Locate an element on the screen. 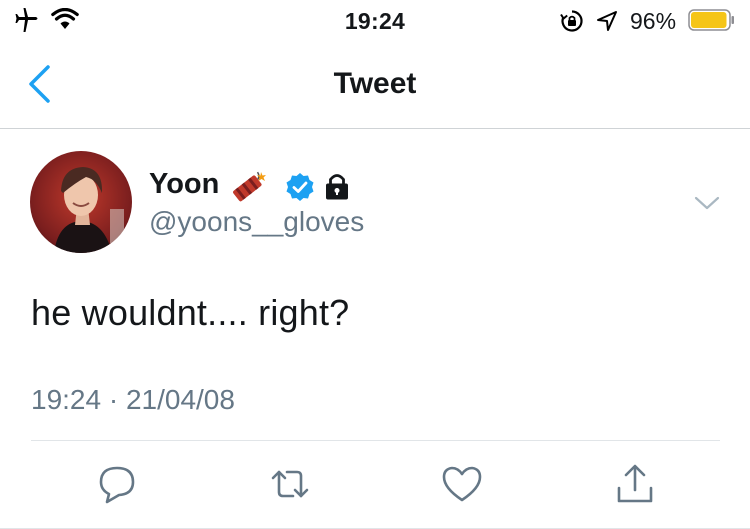 This screenshot has height=529, width=750. retweet-button is located at coordinates (290, 484).